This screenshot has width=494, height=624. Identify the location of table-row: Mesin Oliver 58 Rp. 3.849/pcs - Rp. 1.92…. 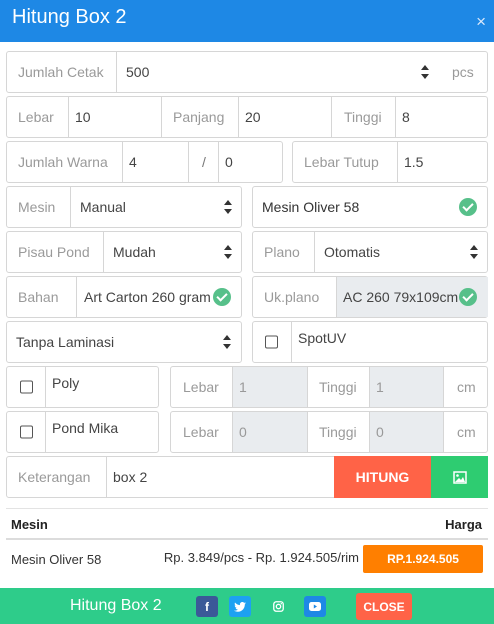
(247, 560).